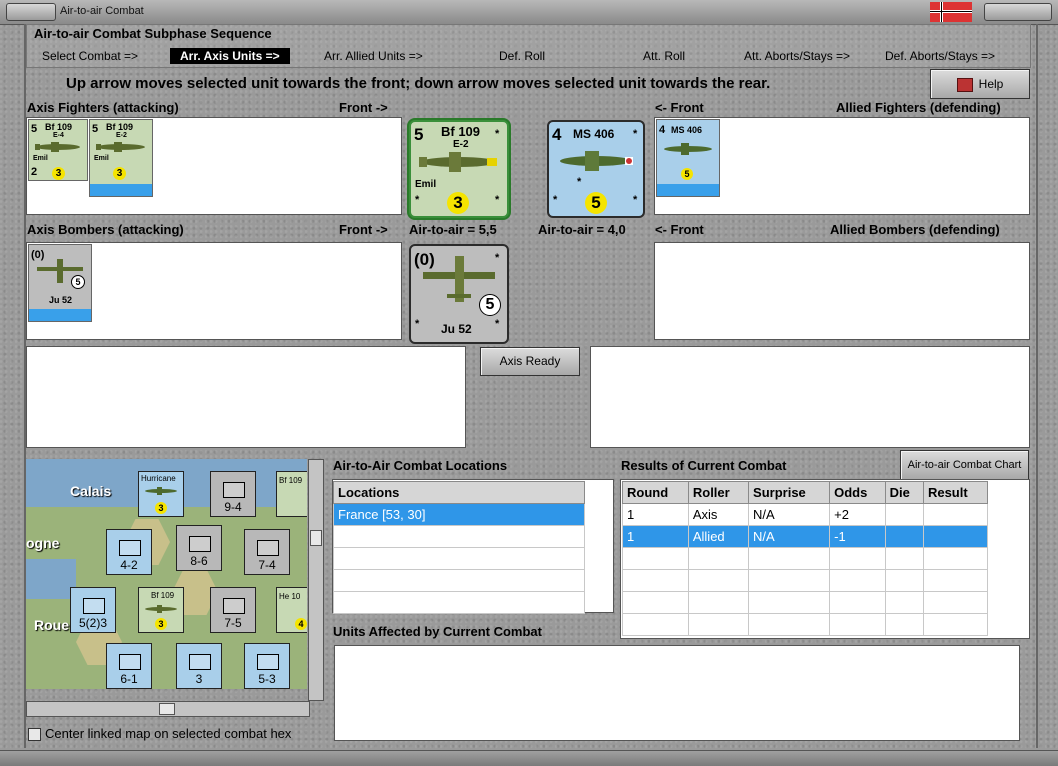 Image resolution: width=1058 pixels, height=766 pixels. I want to click on help-button: Help, so click(980, 84).